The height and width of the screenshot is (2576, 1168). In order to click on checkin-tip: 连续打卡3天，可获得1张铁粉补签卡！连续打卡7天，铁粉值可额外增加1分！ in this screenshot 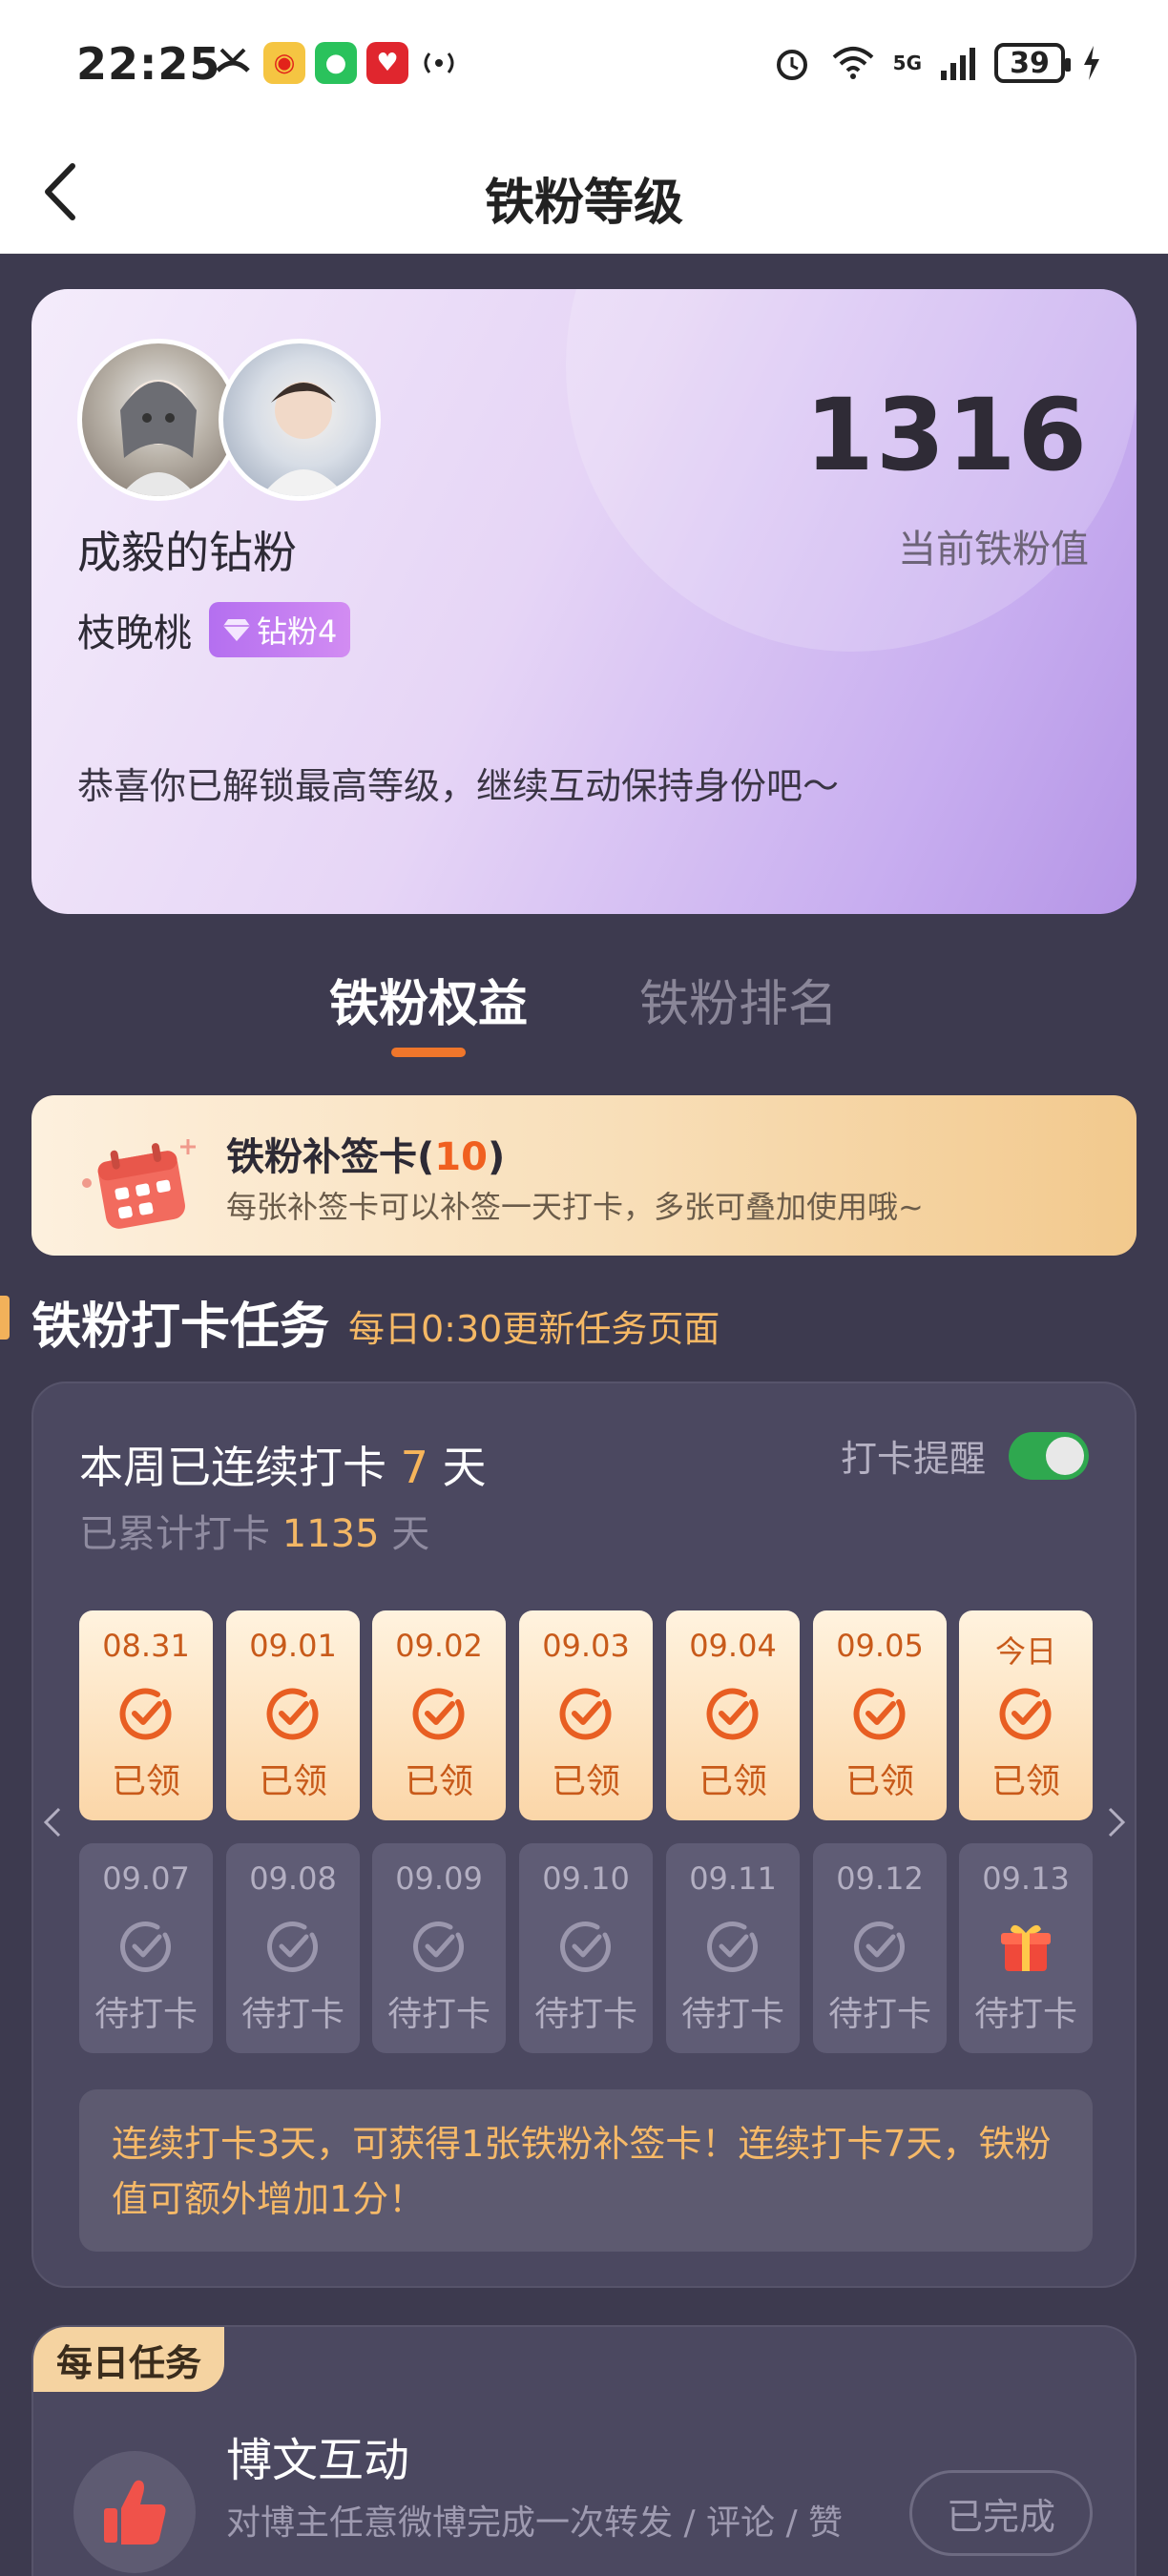, I will do `click(586, 2170)`.